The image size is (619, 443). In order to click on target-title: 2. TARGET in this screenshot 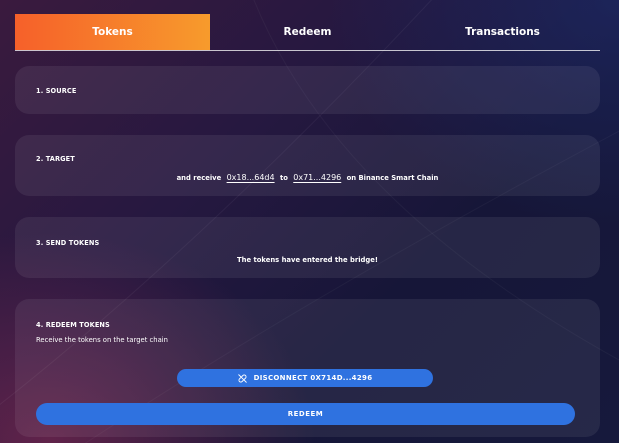, I will do `click(55, 159)`.